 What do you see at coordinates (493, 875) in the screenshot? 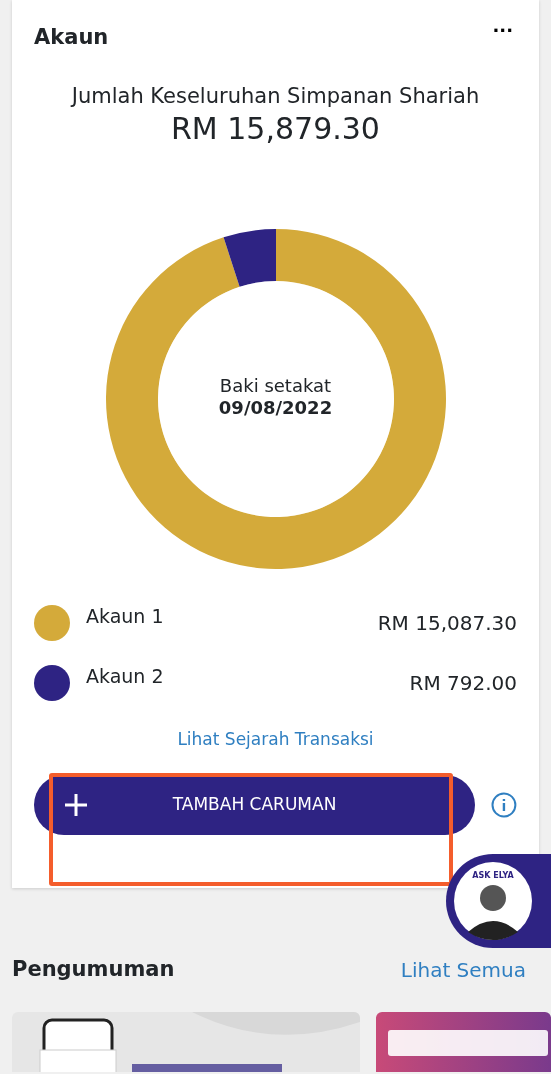
I see `chat-label: ASK ELYA` at bounding box center [493, 875].